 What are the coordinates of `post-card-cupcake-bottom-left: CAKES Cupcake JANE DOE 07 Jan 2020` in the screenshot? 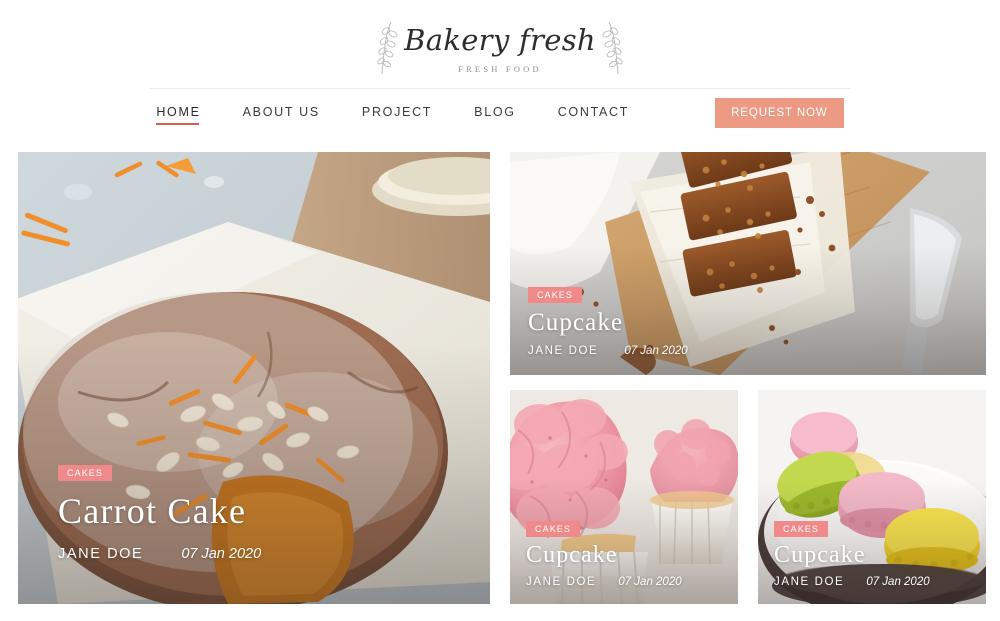 It's located at (624, 497).